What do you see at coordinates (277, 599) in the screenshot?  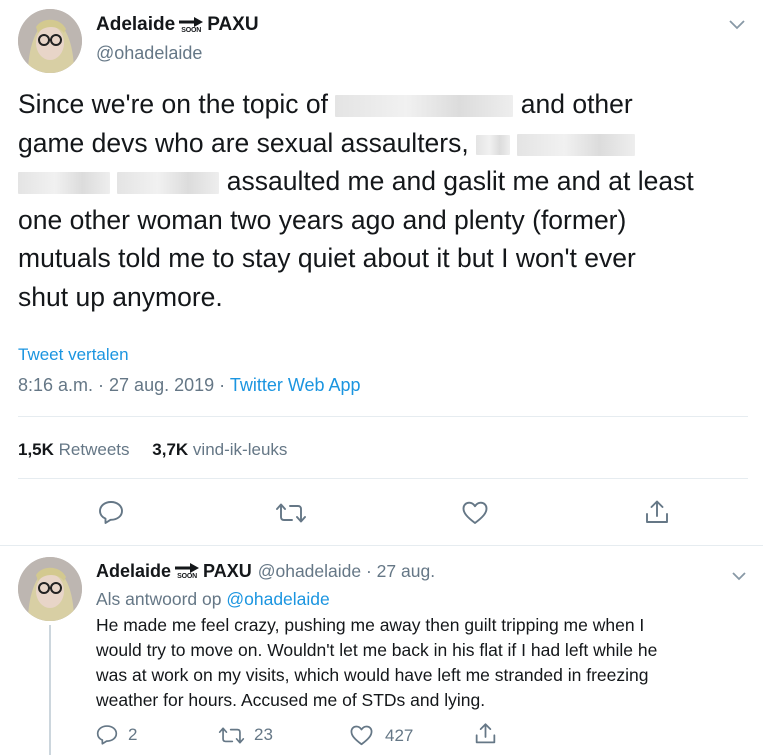 I see `in-reply-handle-link: @ohadelaide` at bounding box center [277, 599].